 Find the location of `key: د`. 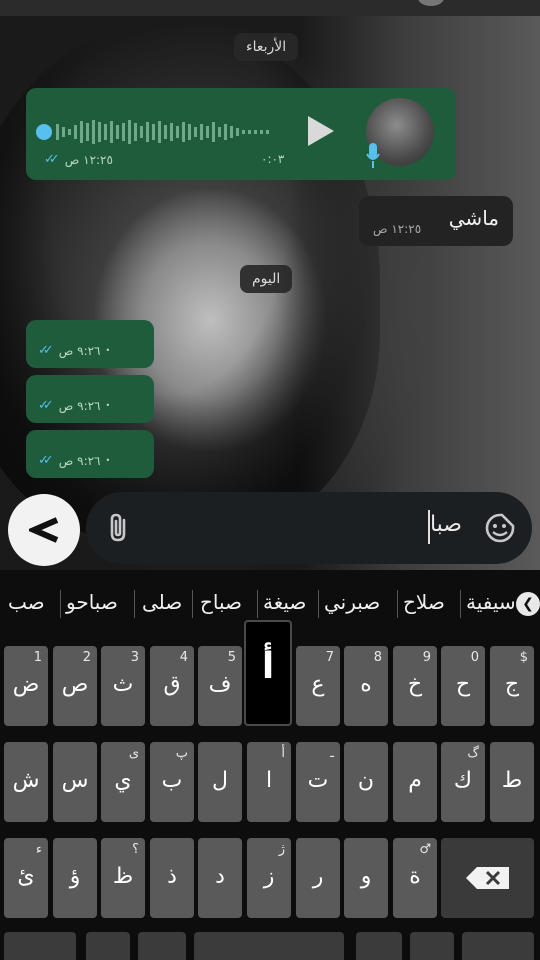

key: د is located at coordinates (220, 878).